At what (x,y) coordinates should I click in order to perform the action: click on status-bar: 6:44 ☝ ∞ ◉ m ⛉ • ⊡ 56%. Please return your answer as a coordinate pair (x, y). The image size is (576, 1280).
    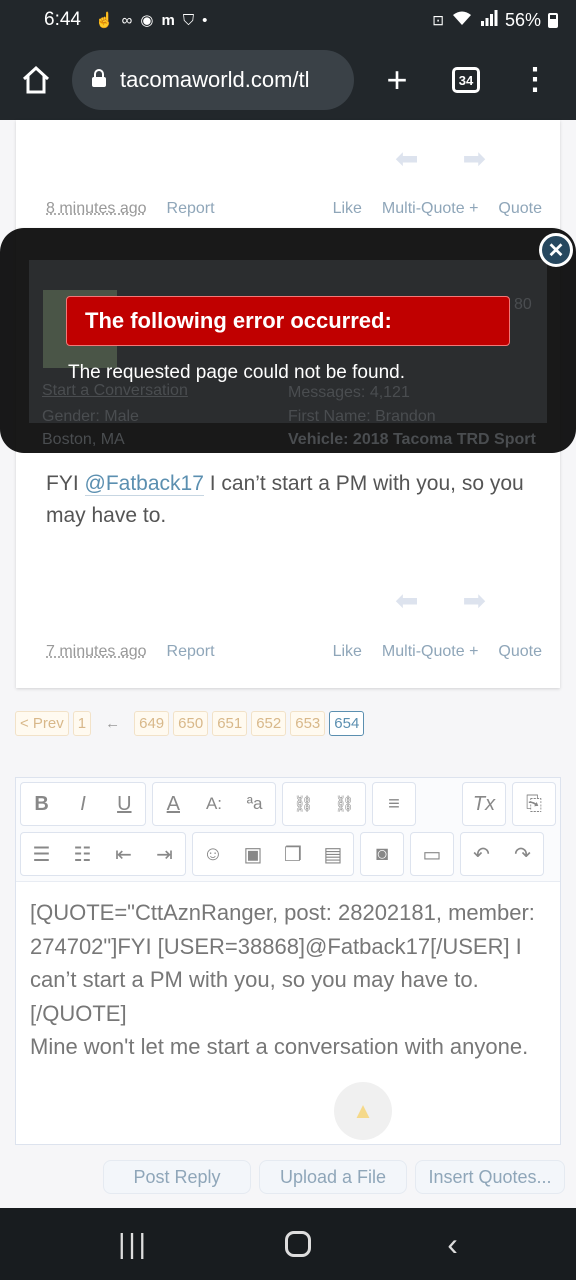
    Looking at the image, I should click on (288, 20).